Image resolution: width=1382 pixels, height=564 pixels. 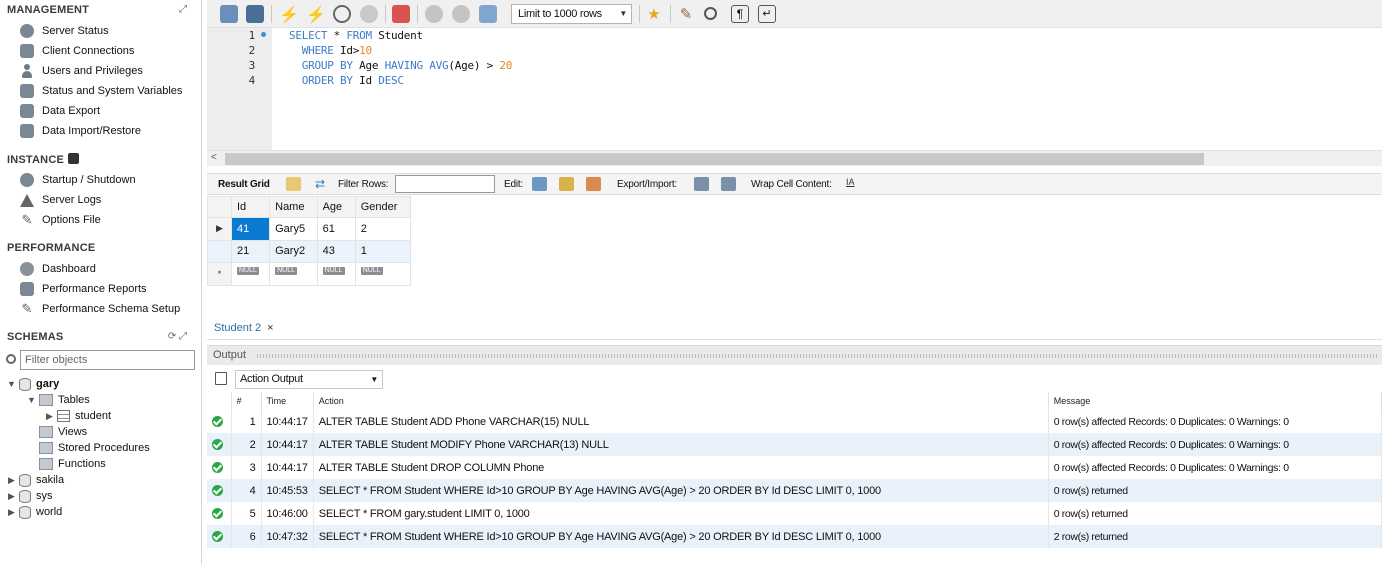 I want to click on procedures-node: Stored Procedures, so click(x=94, y=448).